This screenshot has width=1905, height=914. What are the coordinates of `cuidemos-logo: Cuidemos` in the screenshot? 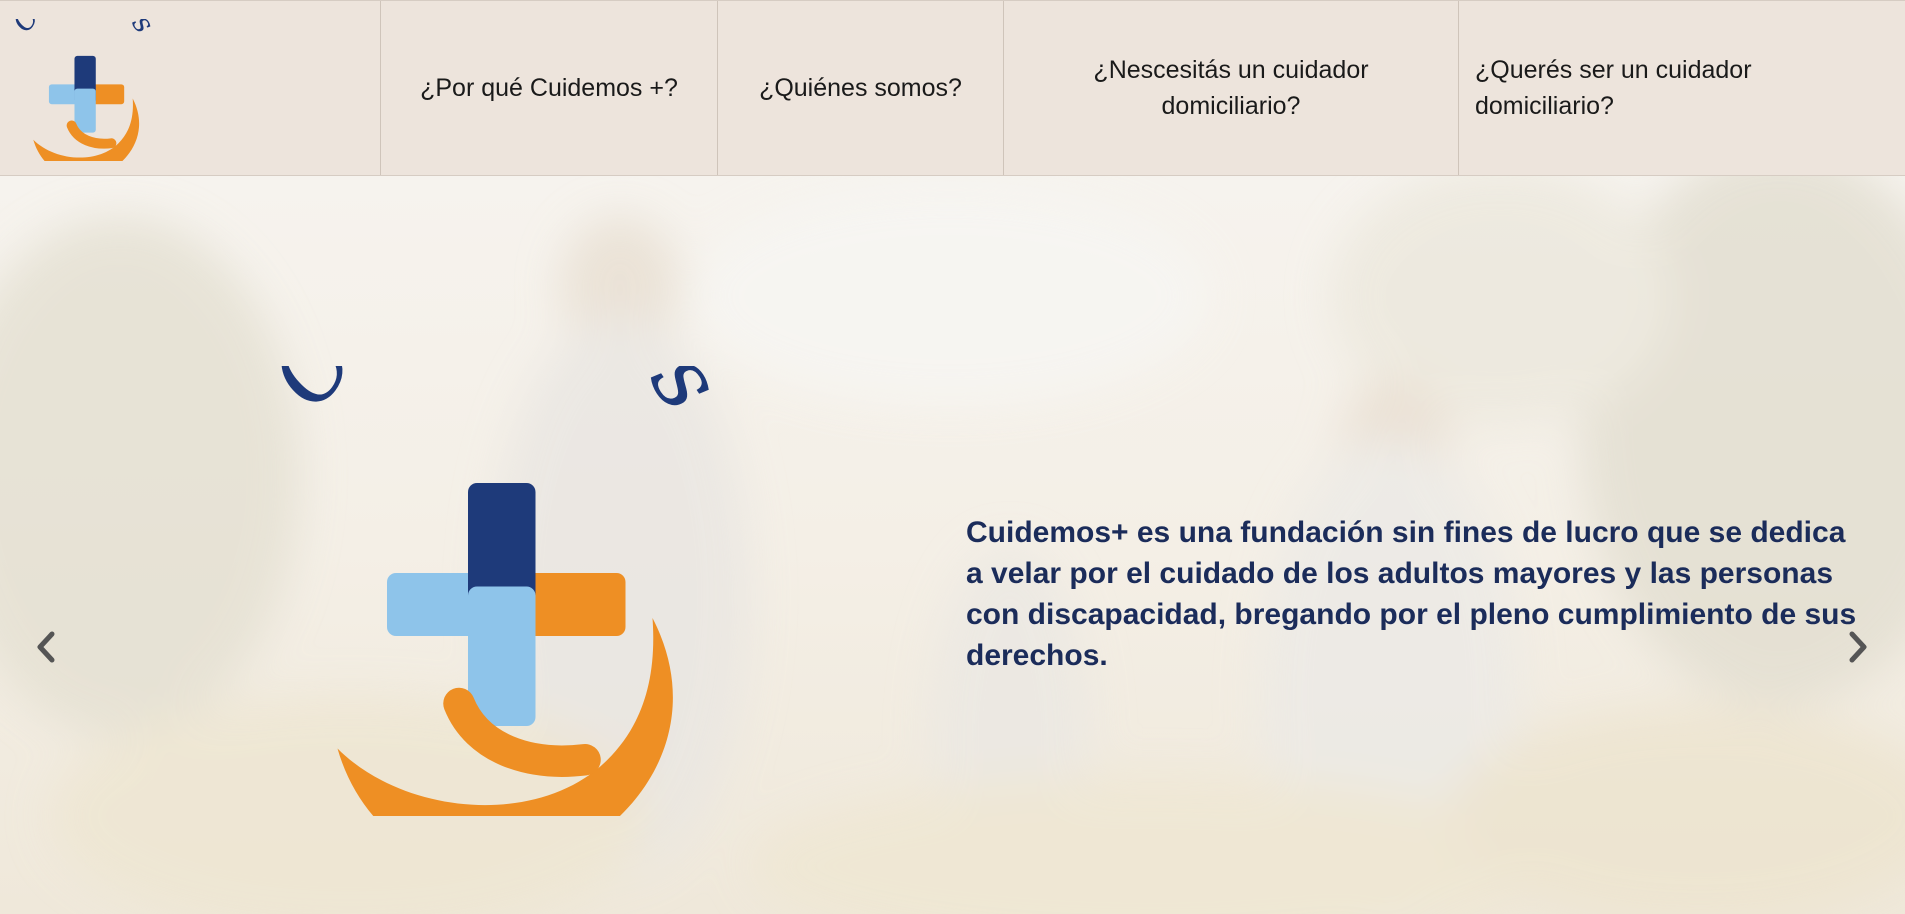 It's located at (83, 90).